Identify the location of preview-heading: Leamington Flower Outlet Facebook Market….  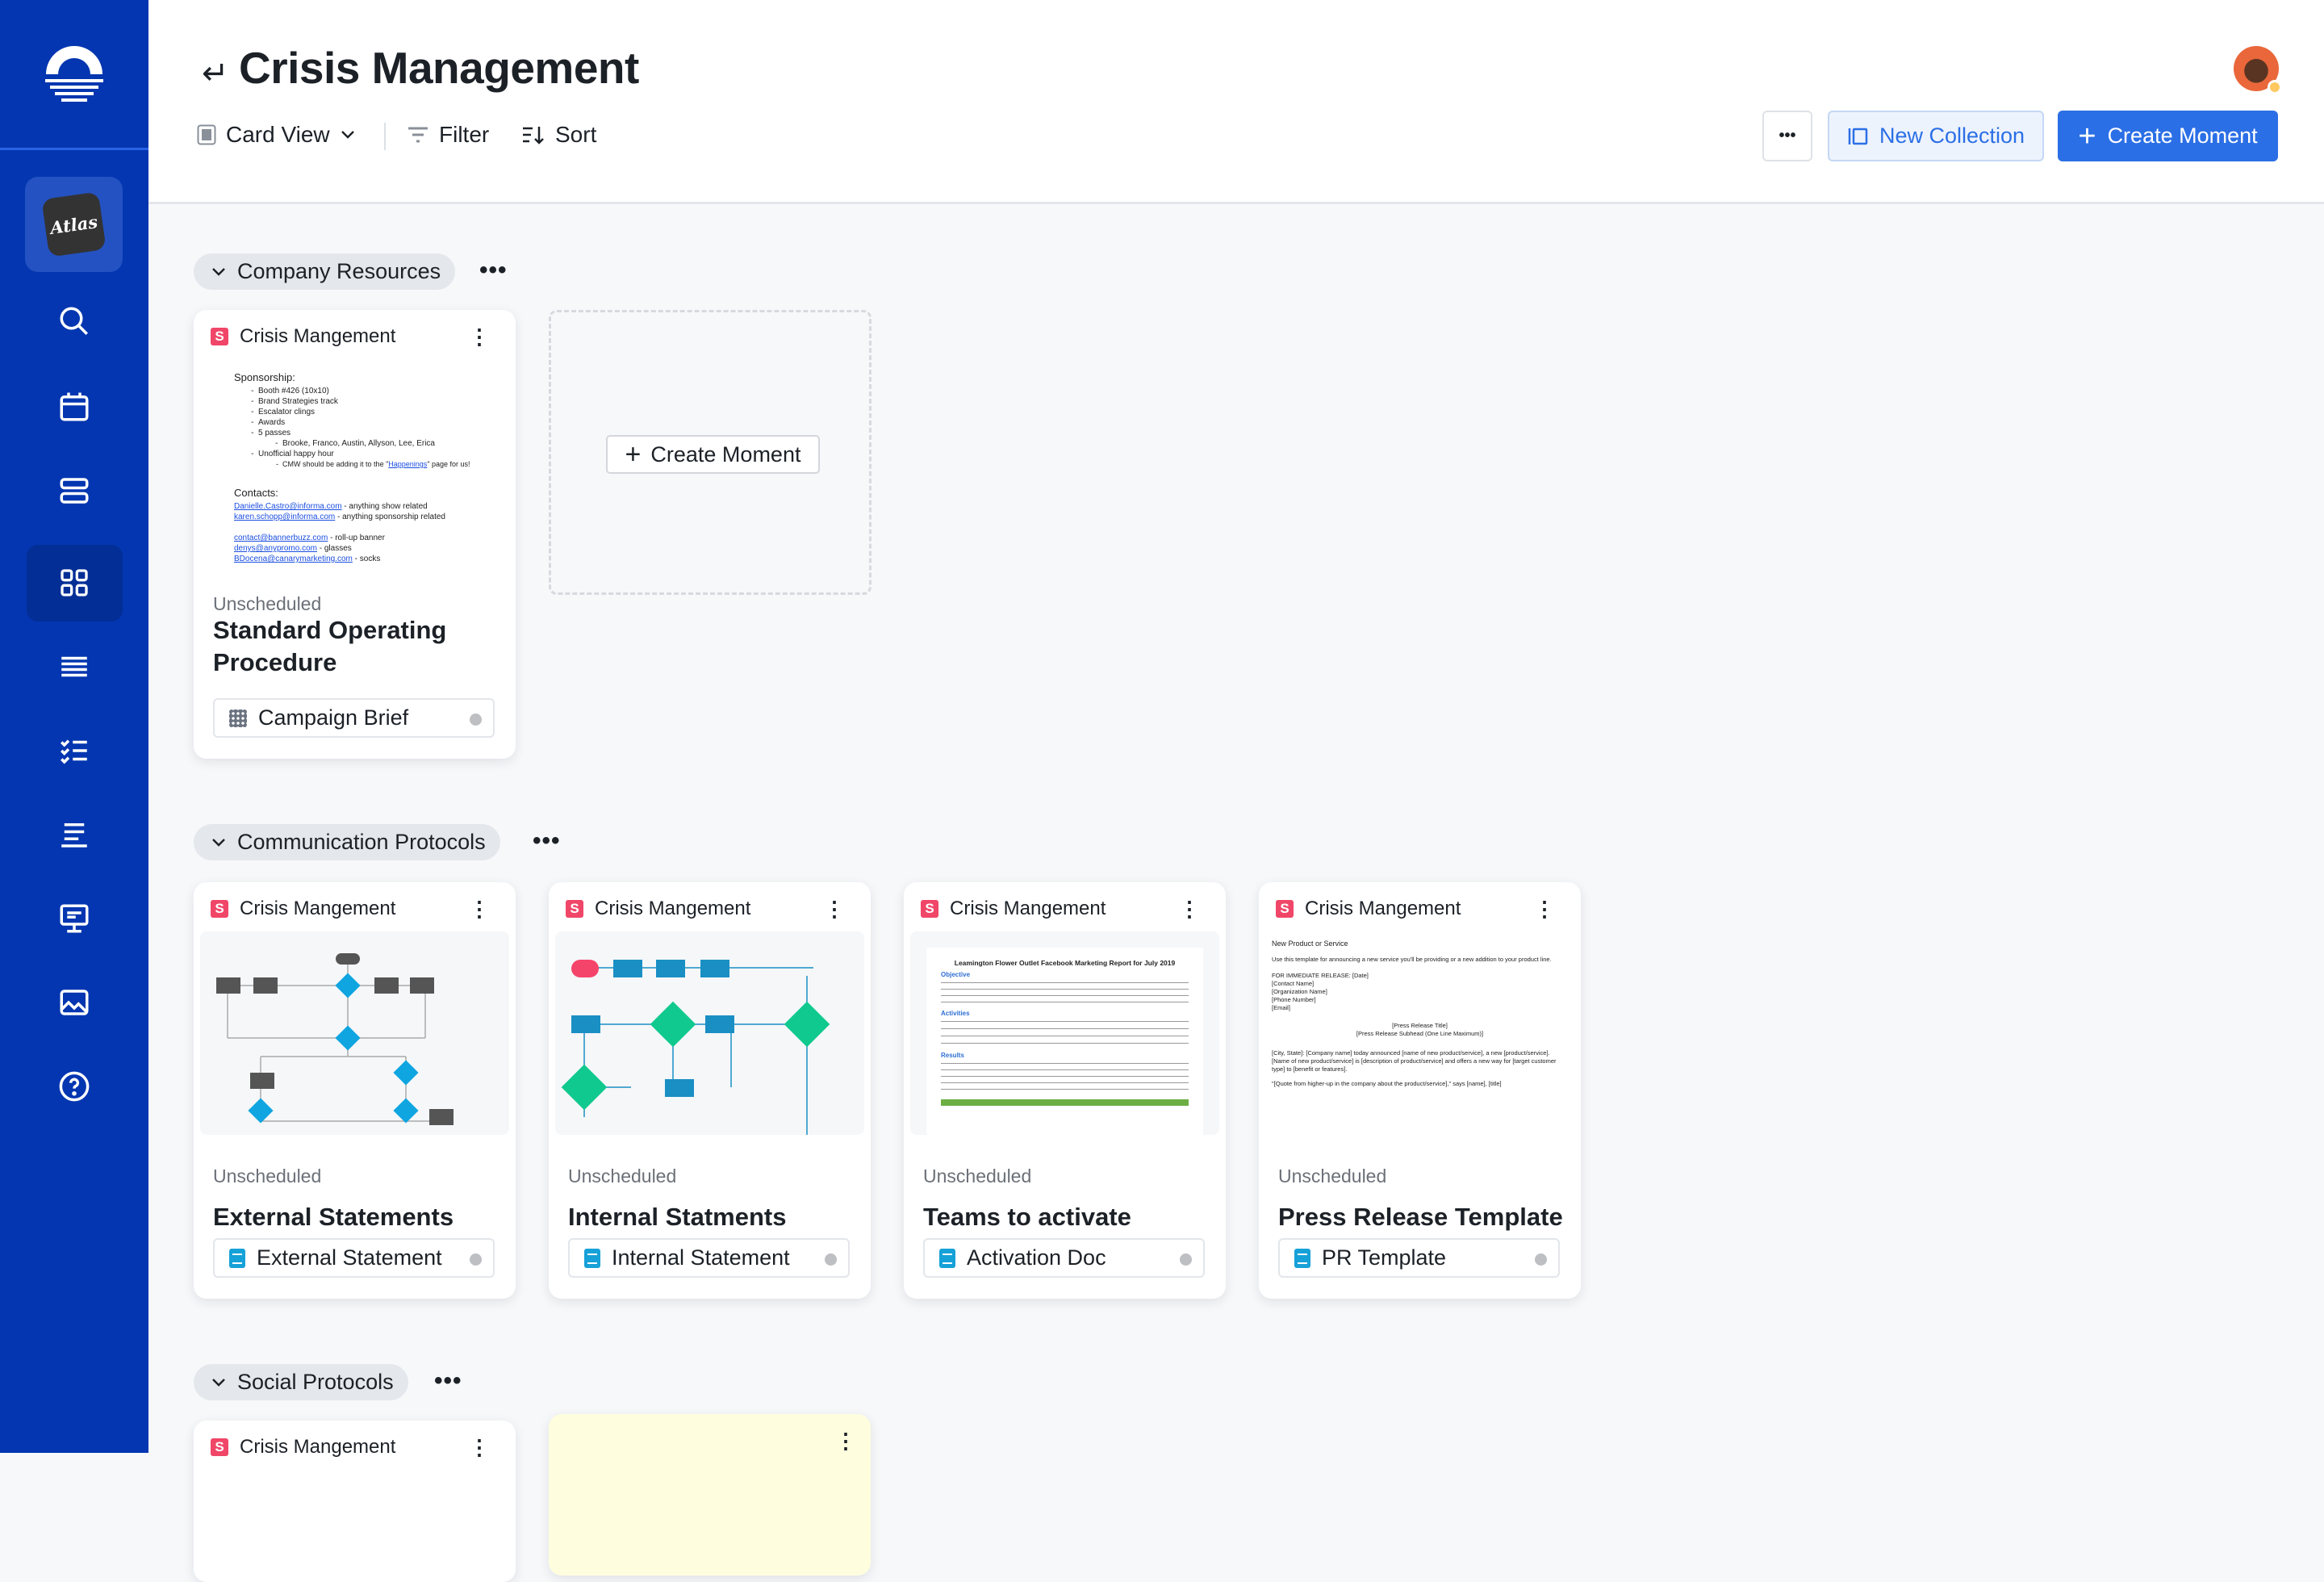
(1065, 963).